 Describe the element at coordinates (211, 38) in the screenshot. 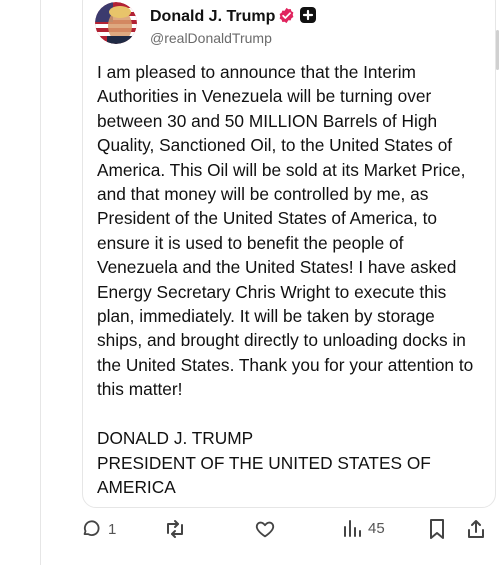

I see `author-handle: @realDonaldTrump` at that location.